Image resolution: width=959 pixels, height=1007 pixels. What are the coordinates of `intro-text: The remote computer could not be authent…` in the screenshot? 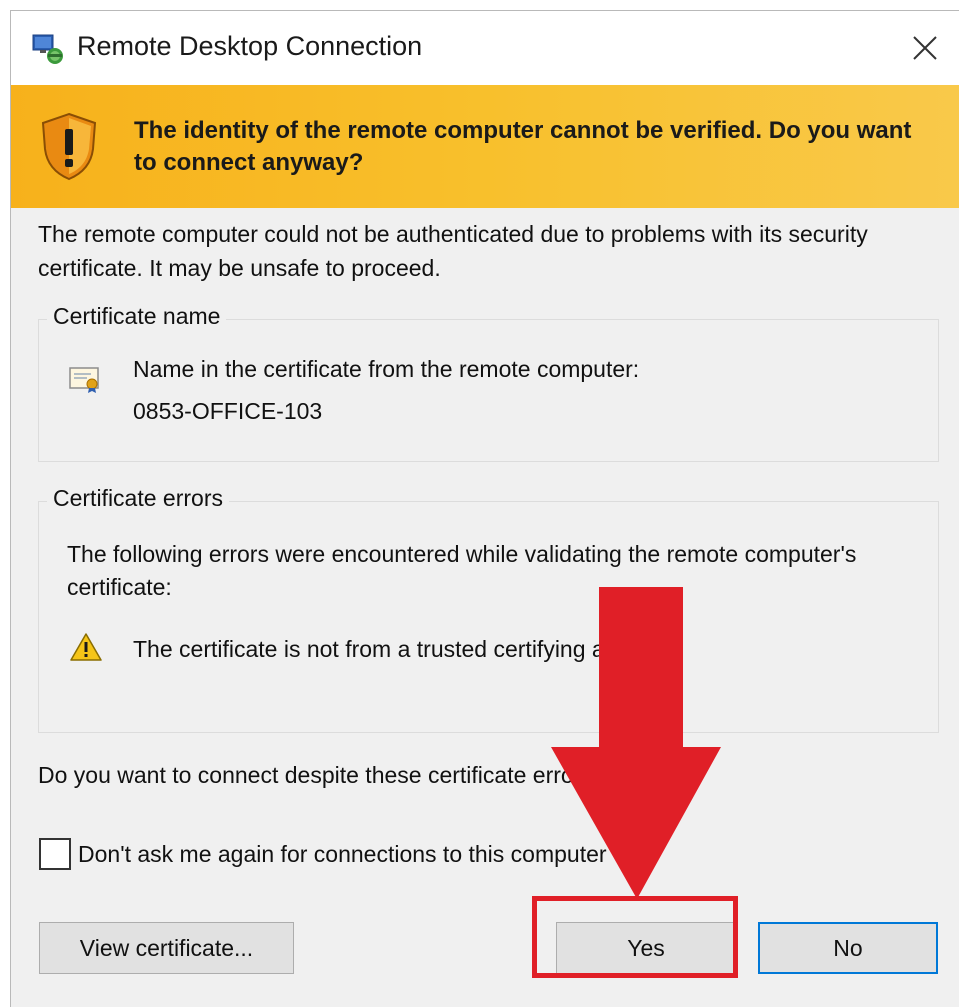 It's located at (453, 251).